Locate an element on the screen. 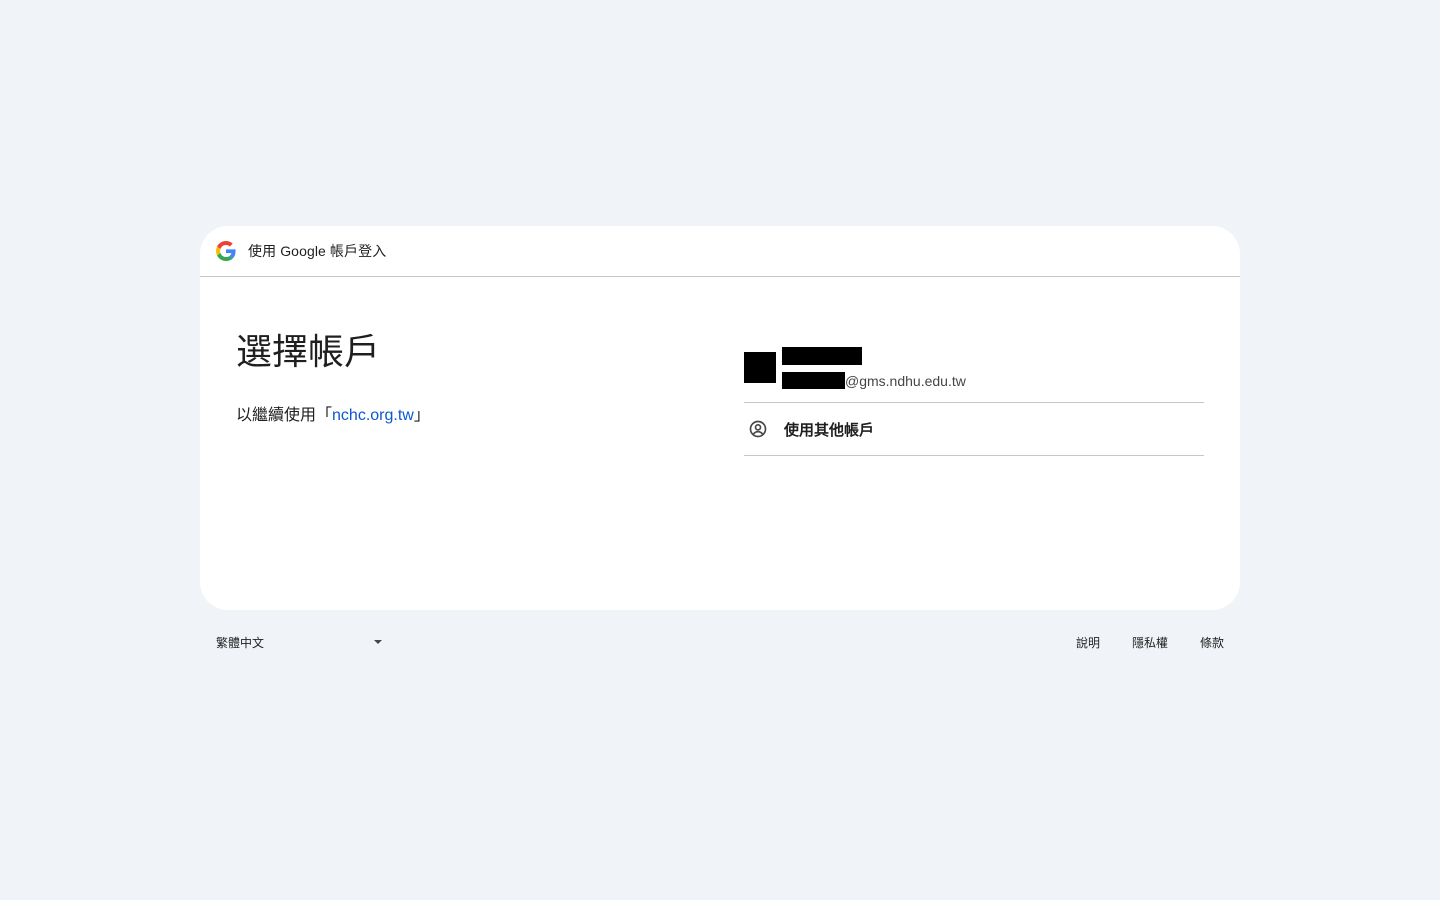  language-label: 繁體中文 is located at coordinates (240, 643).